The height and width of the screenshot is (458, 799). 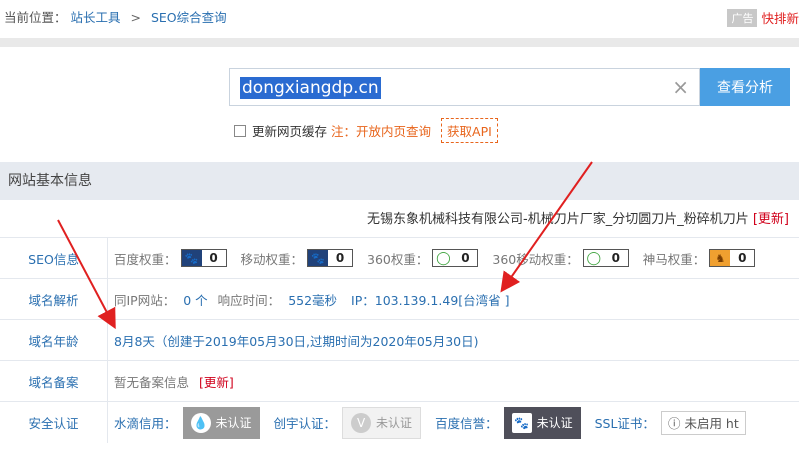 I want to click on ssl-badge: ⓘ 未启用 ht, so click(x=703, y=422).